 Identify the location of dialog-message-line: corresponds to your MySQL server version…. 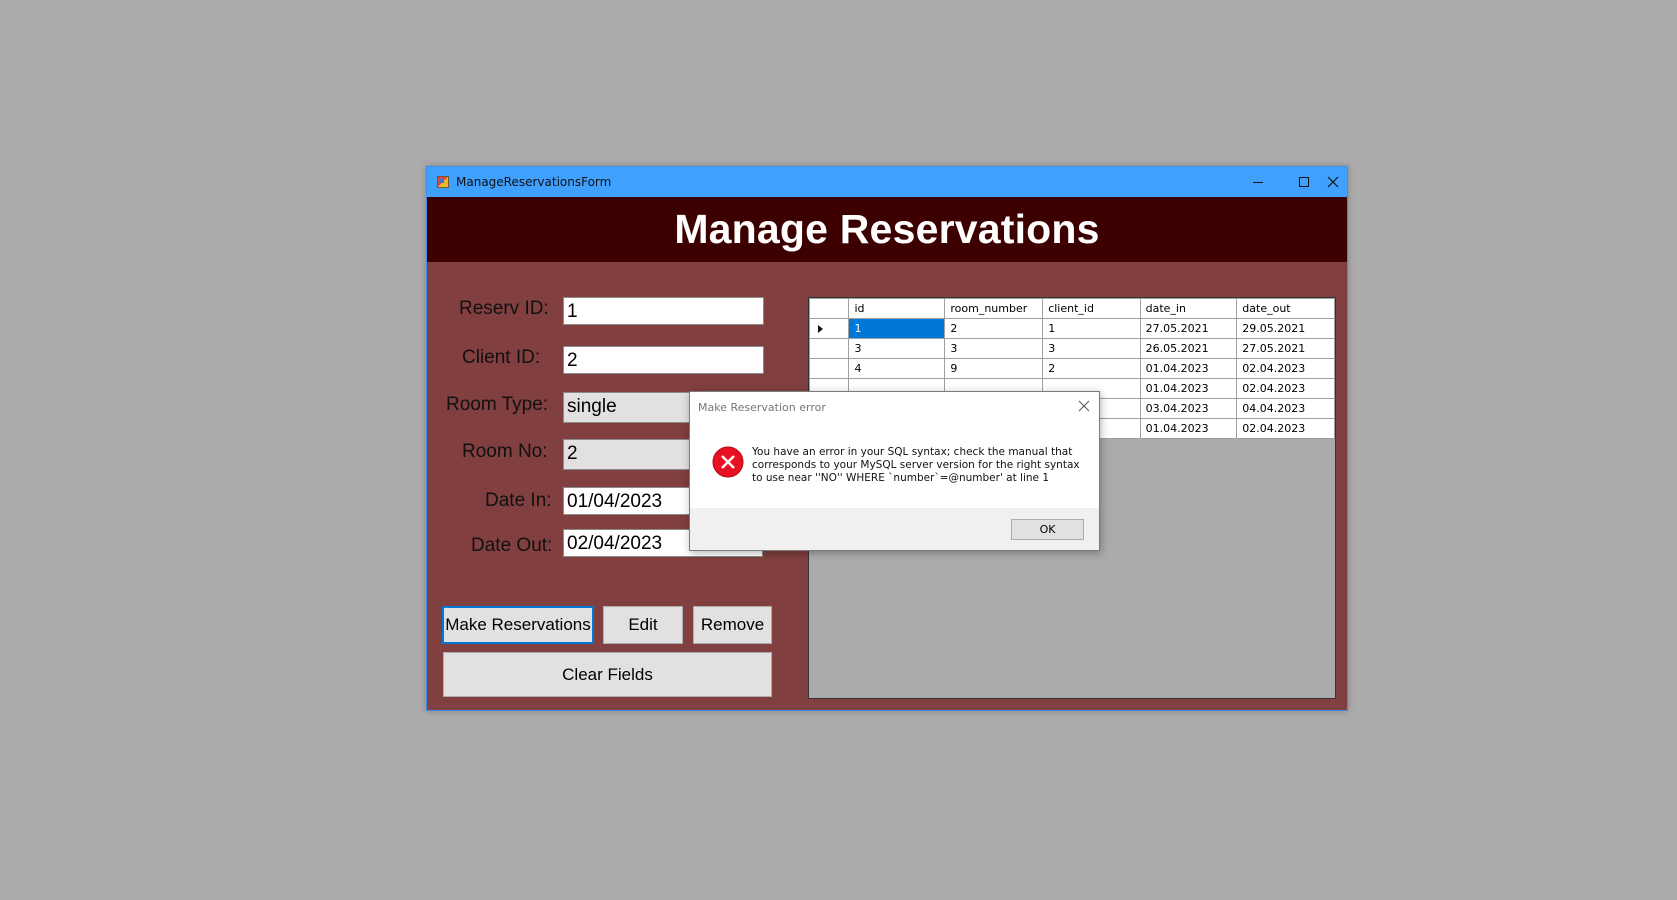
(916, 465).